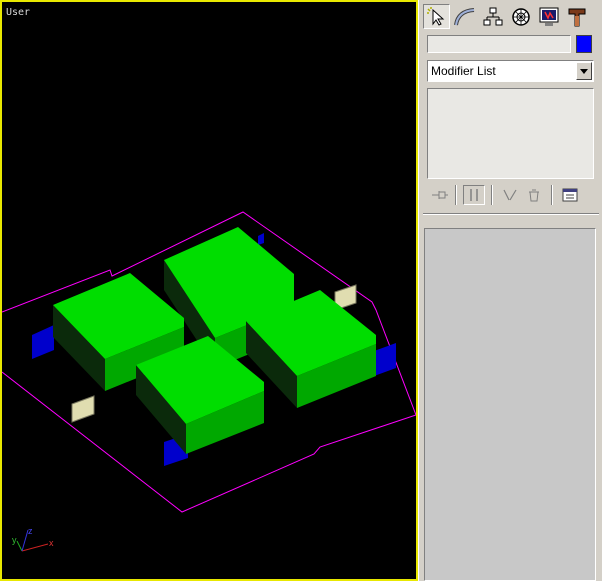 The image size is (602, 581). I want to click on hierarchy-icon, so click(492, 16).